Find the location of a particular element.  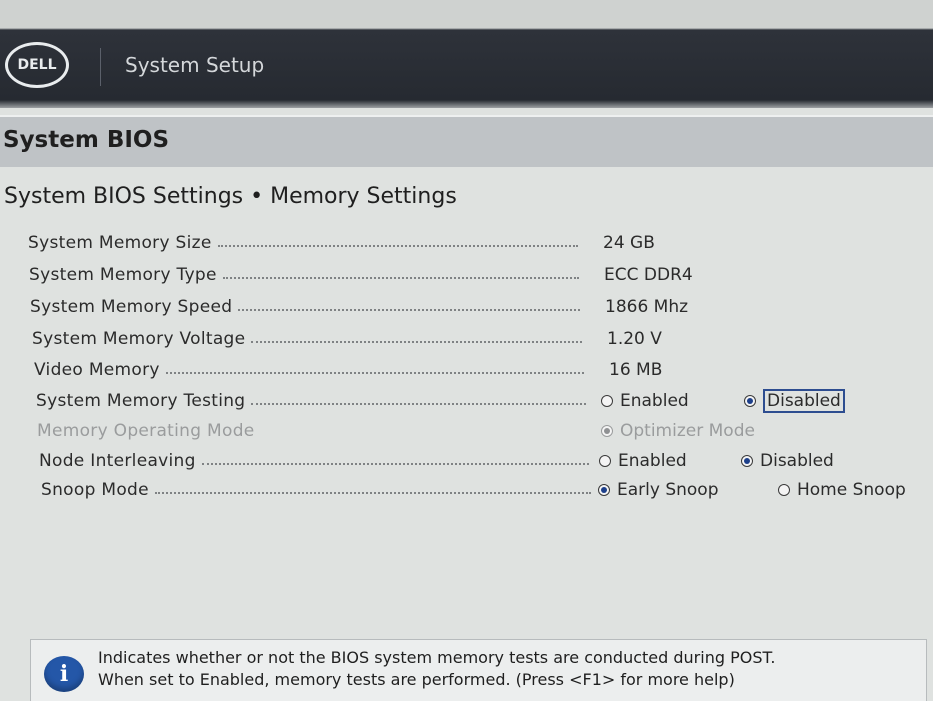

memory-testing-enabled-radio: Enabled is located at coordinates (645, 401).